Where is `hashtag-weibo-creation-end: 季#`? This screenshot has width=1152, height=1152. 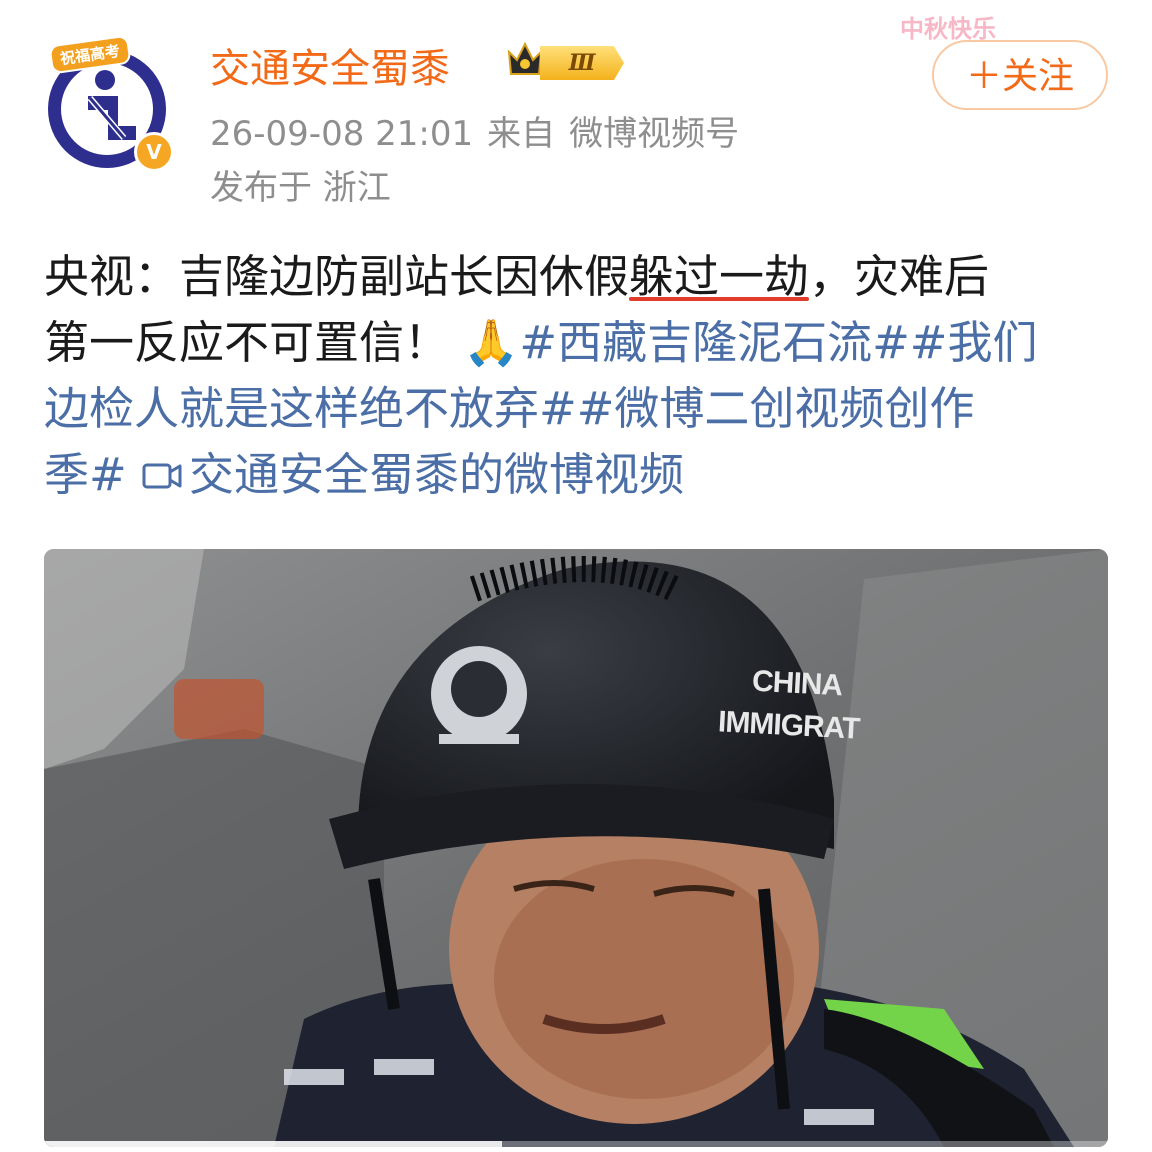
hashtag-weibo-creation-end: 季# is located at coordinates (85, 474).